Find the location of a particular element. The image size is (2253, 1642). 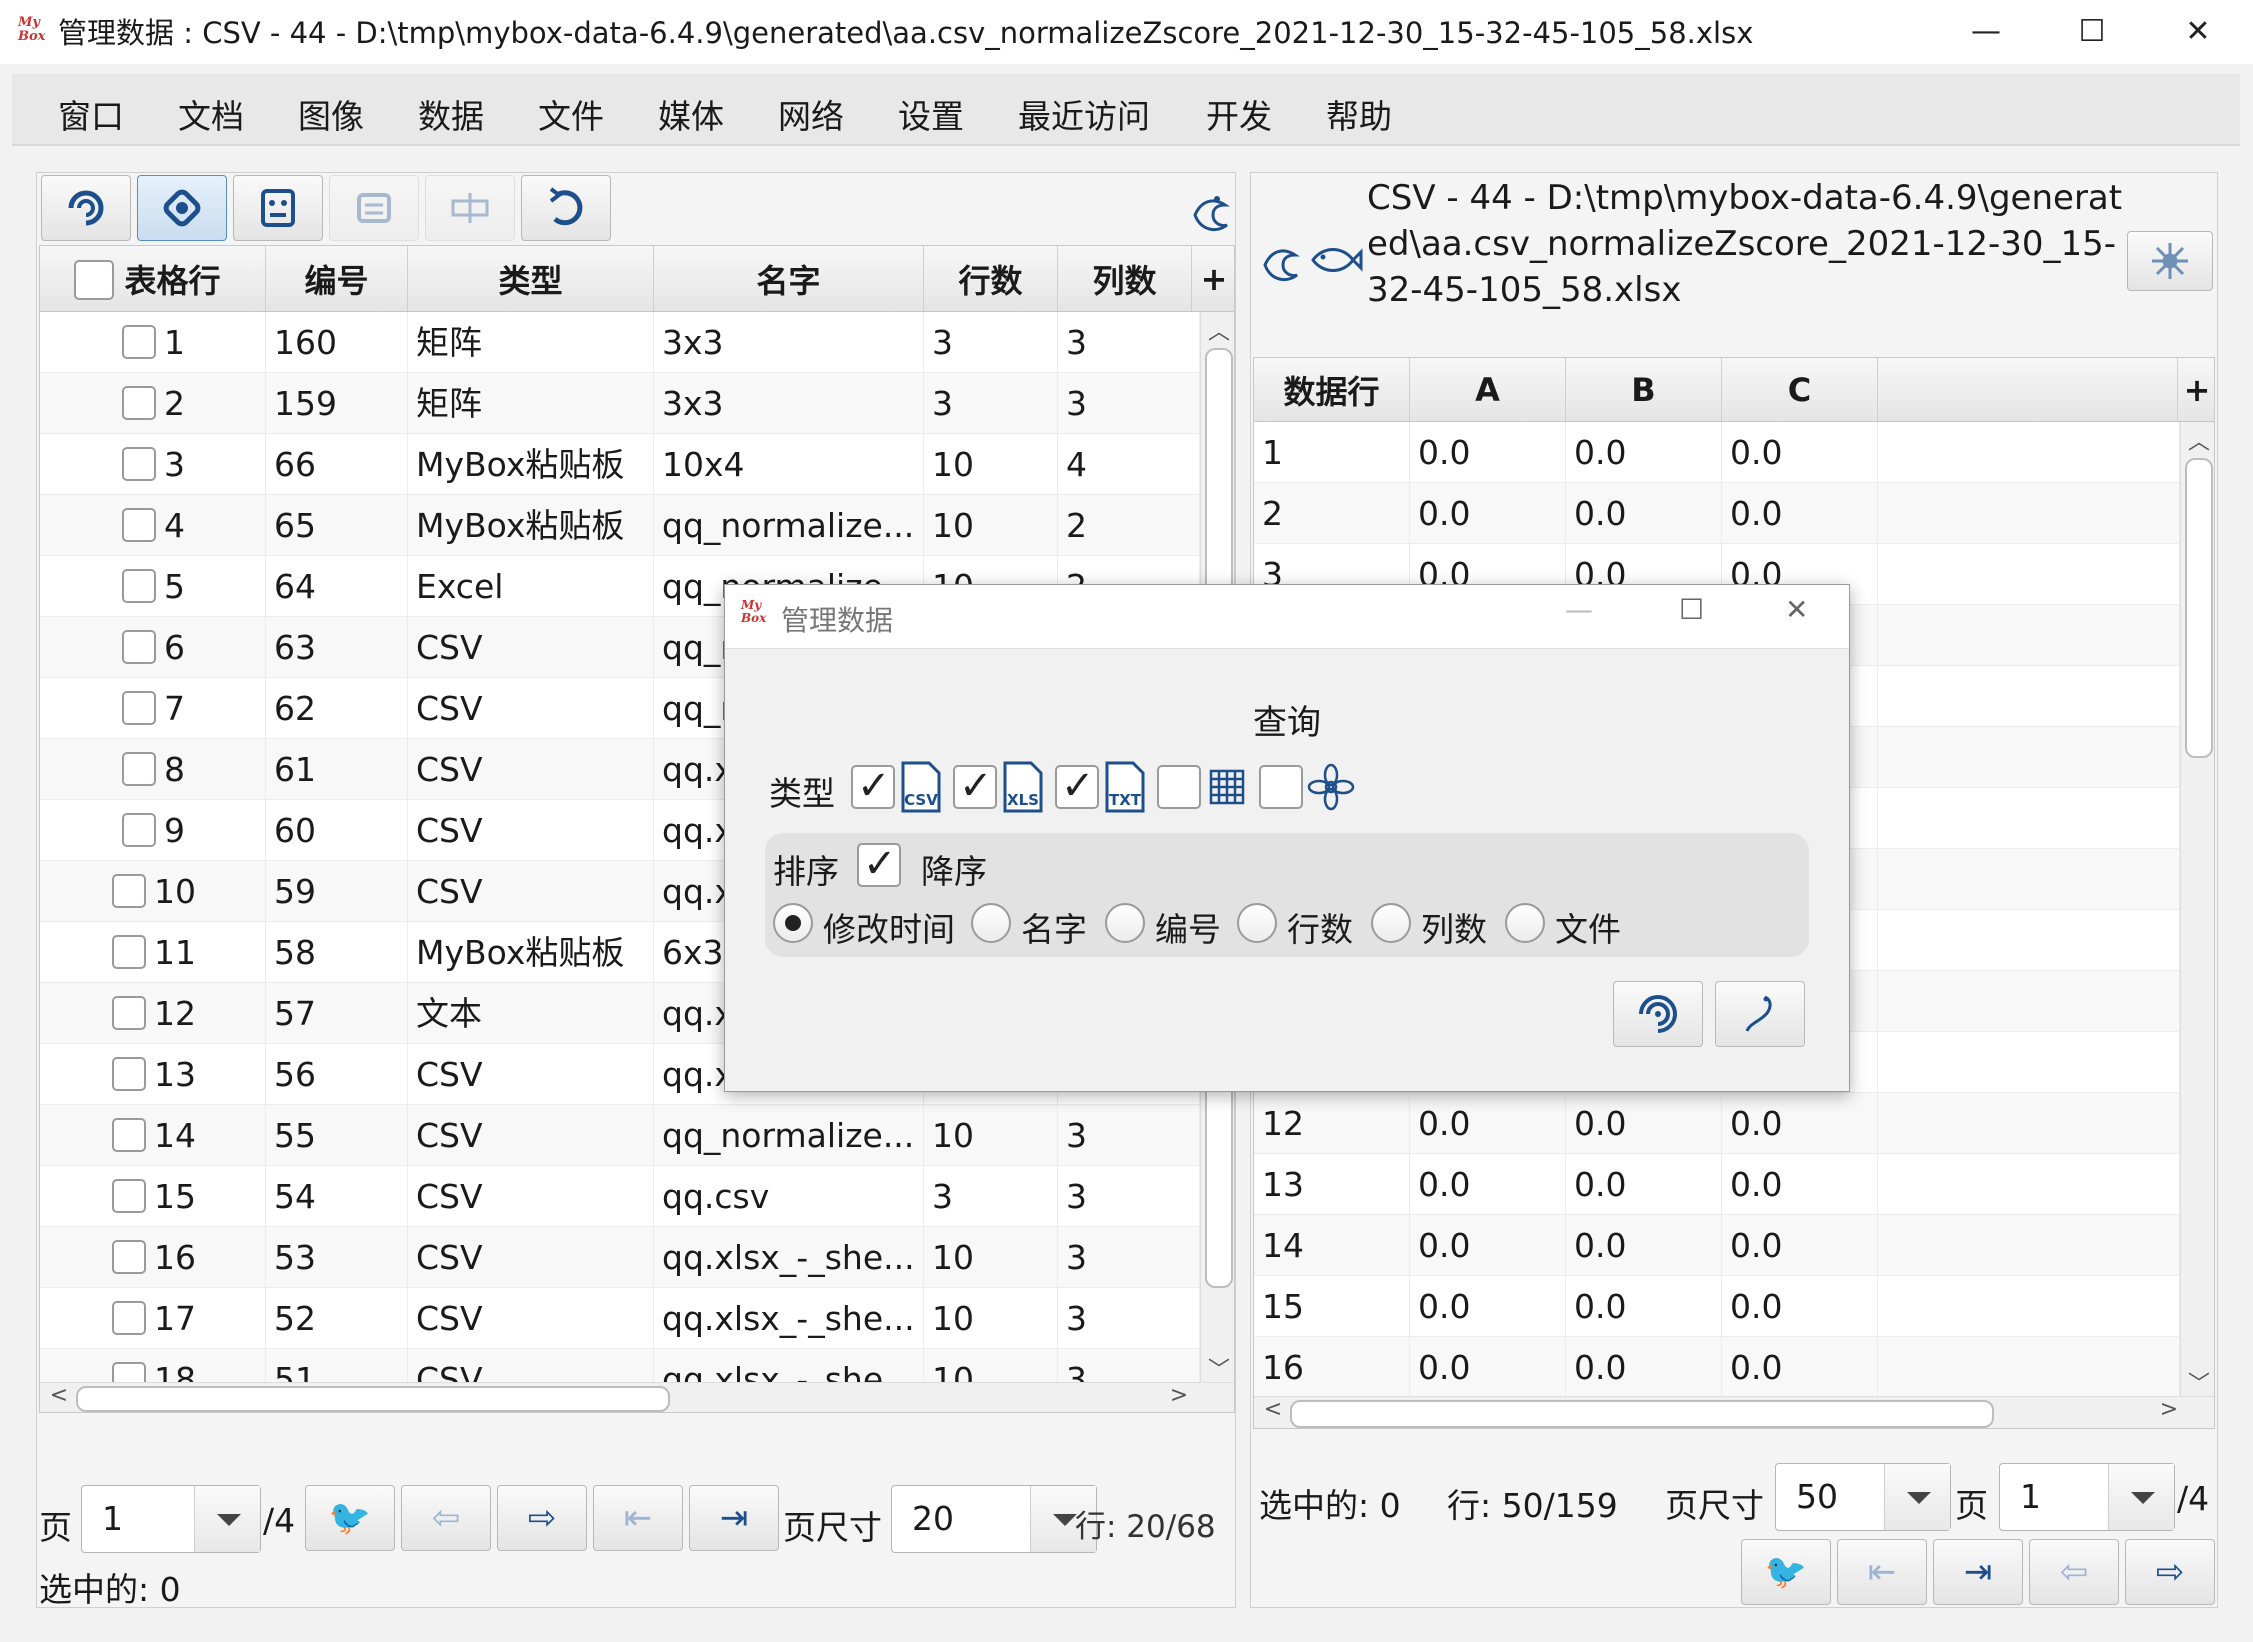

dialog-close-button: ✕ is located at coordinates (1796, 609).